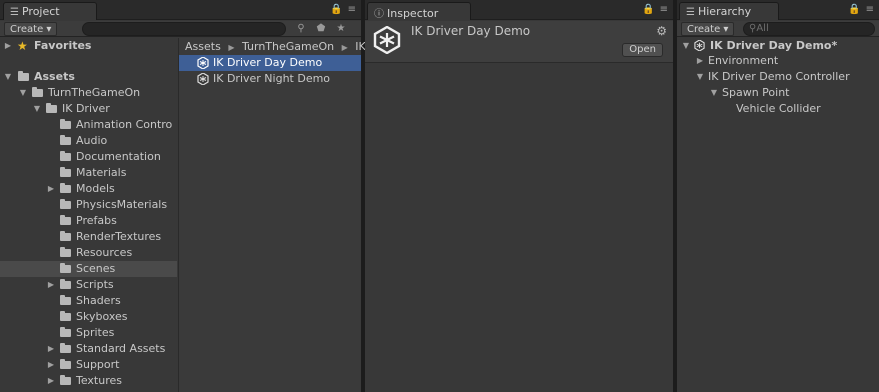  Describe the element at coordinates (22, 46) in the screenshot. I see `star-icon: ★` at that location.